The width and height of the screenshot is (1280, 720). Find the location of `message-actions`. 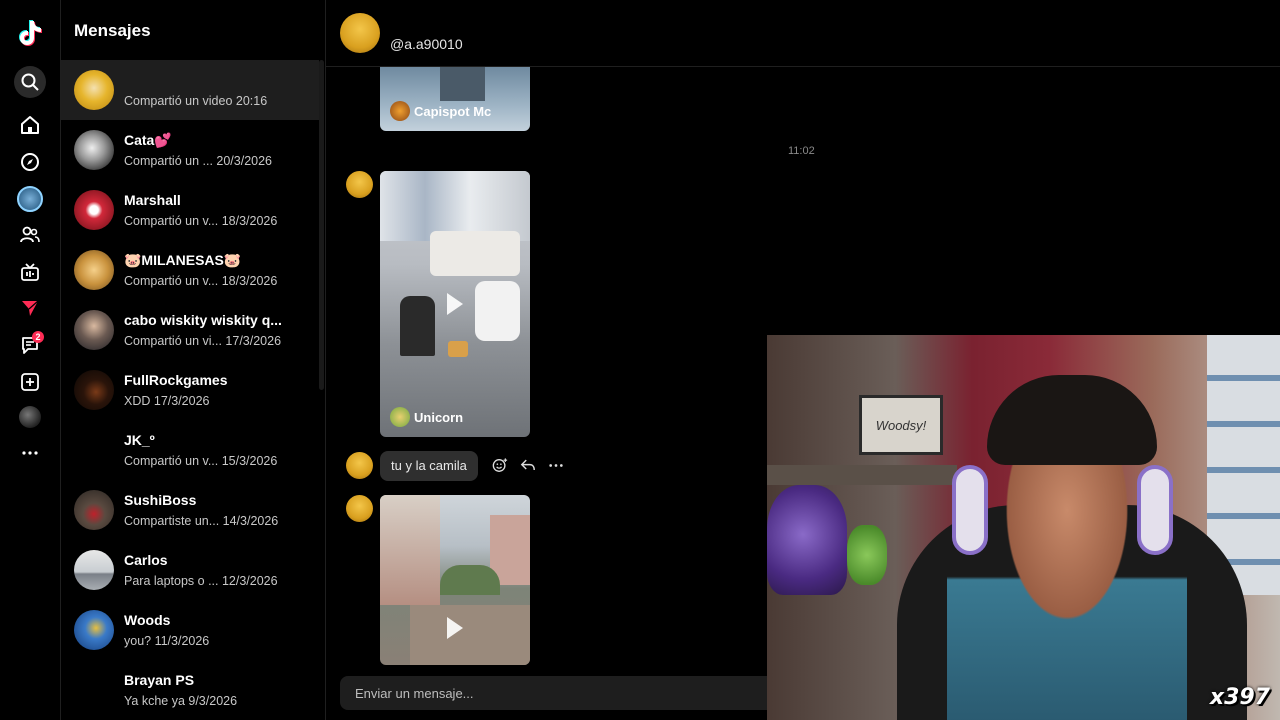

message-actions is located at coordinates (528, 465).